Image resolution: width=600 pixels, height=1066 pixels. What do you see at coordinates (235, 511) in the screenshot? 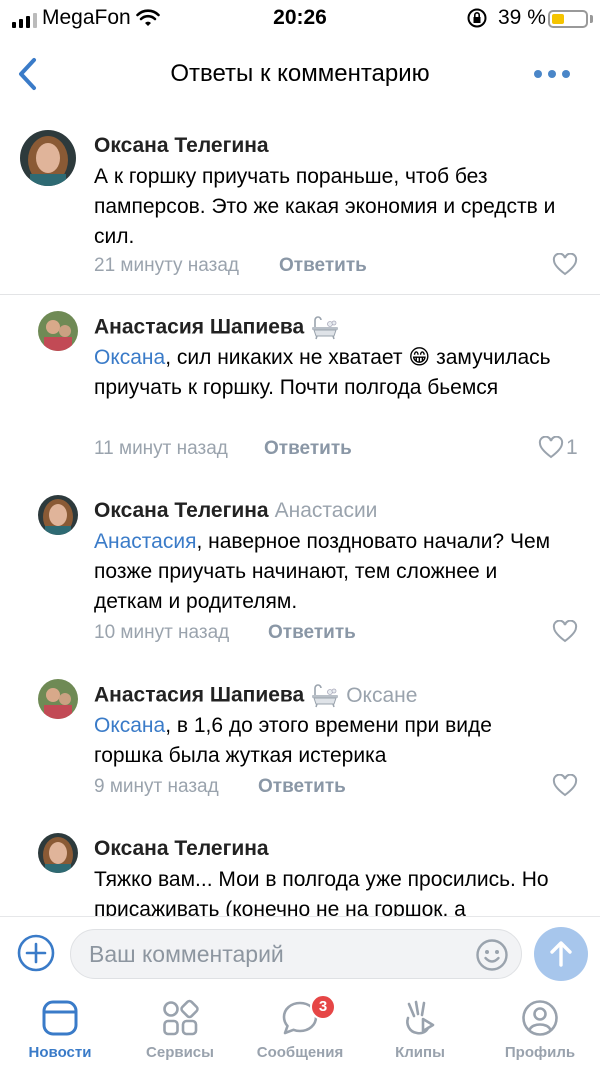
I see `comment-author: Оксана Телегина Анастасии` at bounding box center [235, 511].